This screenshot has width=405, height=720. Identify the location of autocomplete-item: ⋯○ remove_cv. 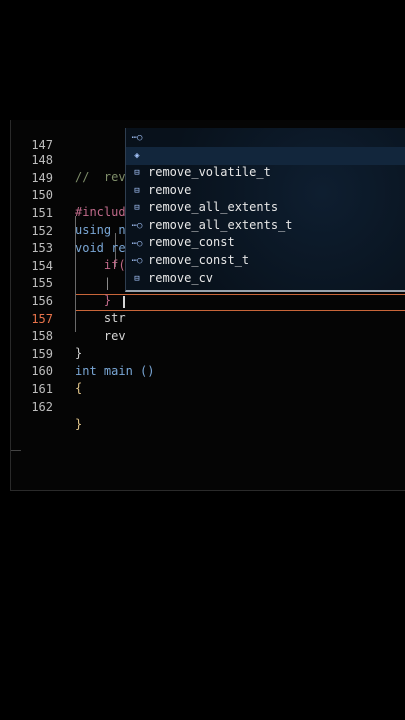
(265, 260).